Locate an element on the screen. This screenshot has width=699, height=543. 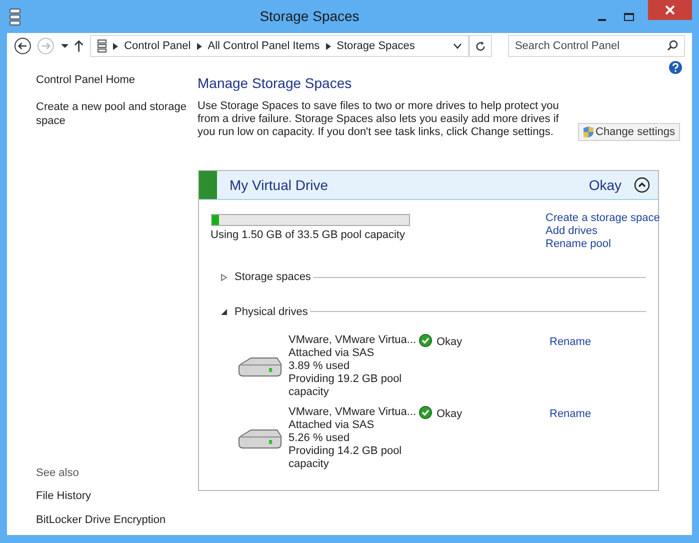
breadcrumb-item: Storage Spaces is located at coordinates (375, 46).